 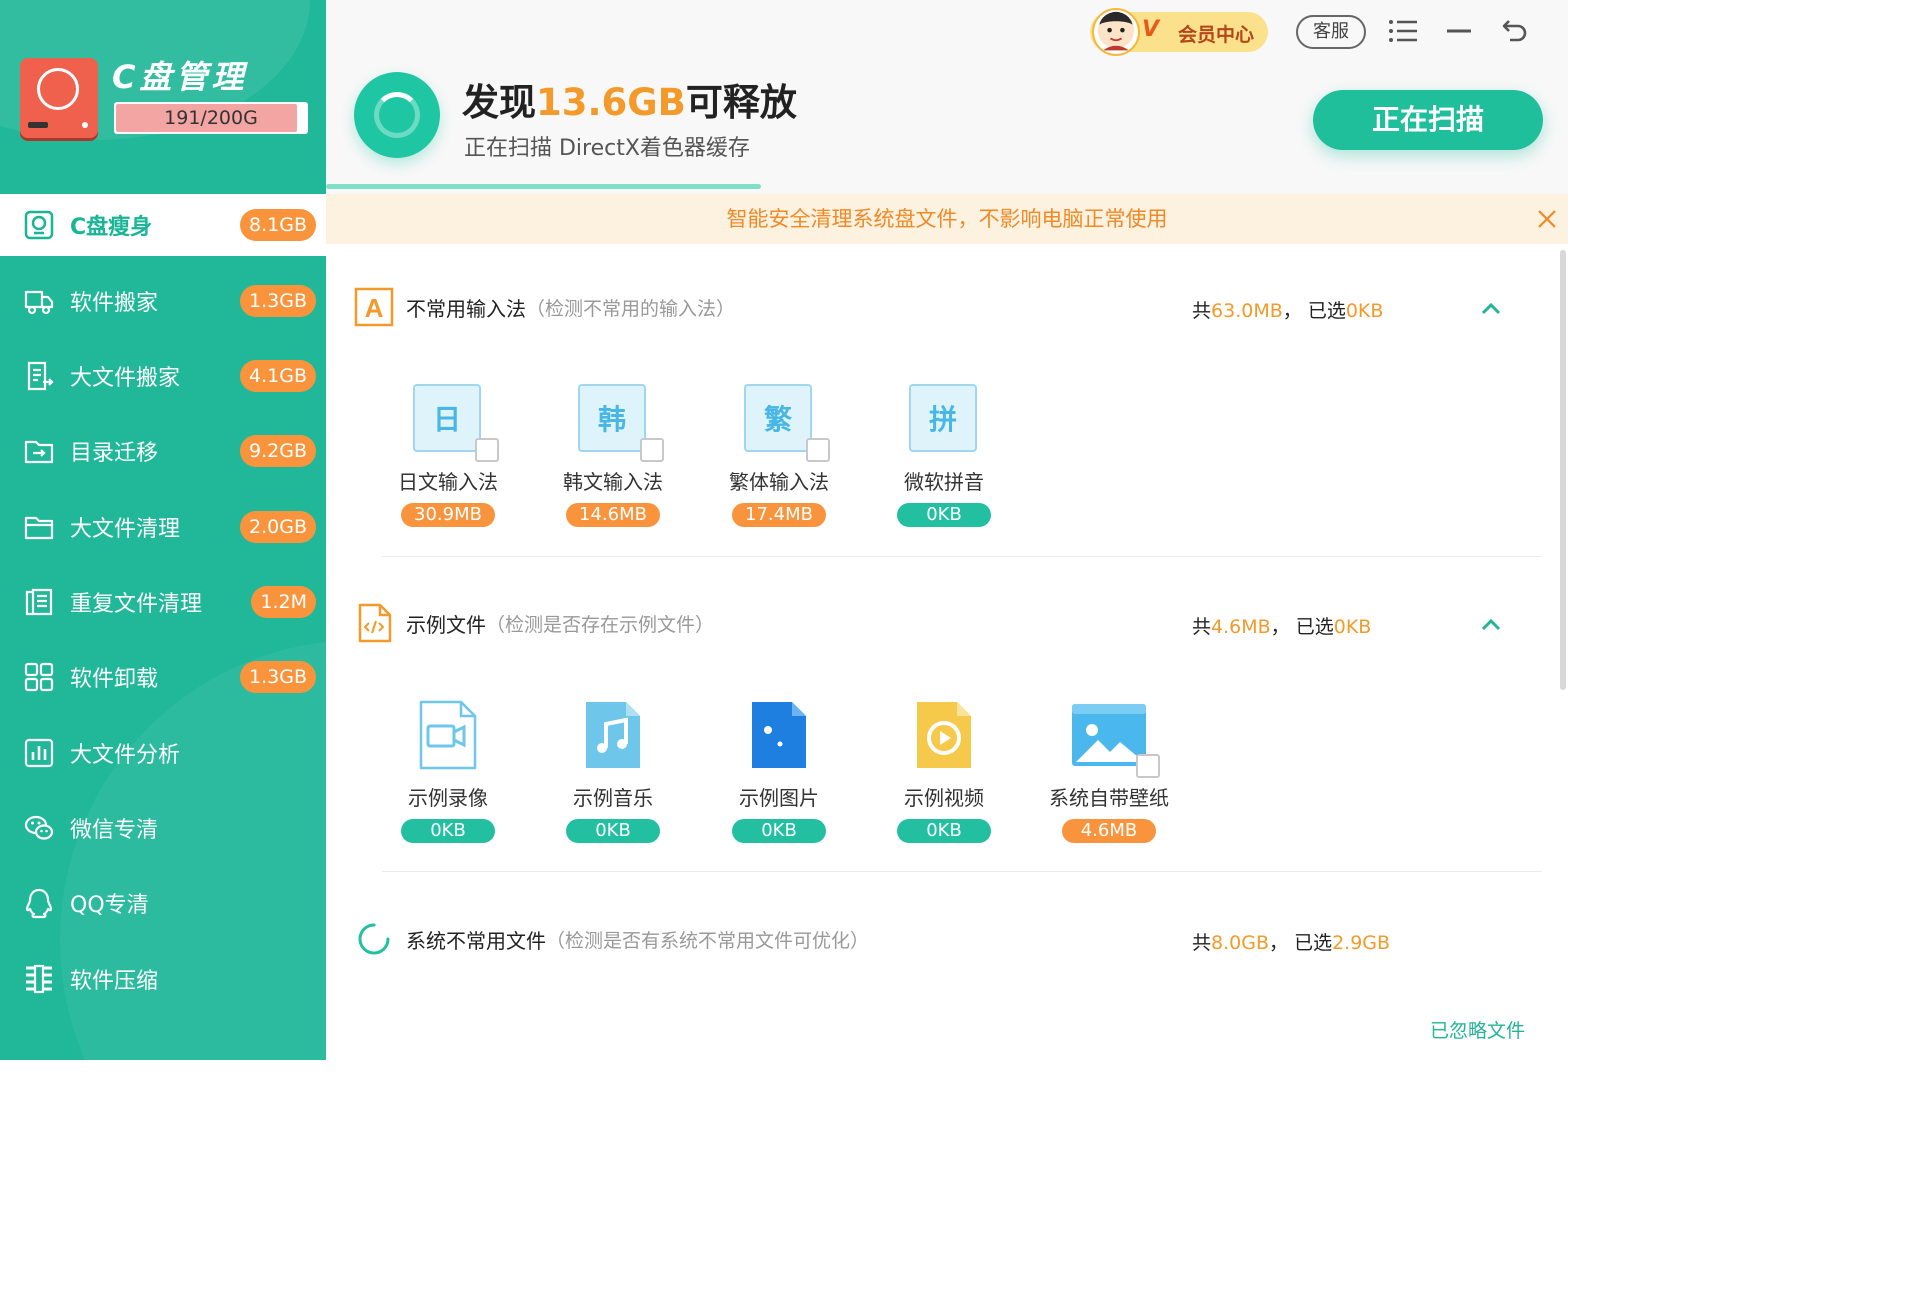 What do you see at coordinates (612, 418) in the screenshot?
I see `korean-ime-icon: 韩` at bounding box center [612, 418].